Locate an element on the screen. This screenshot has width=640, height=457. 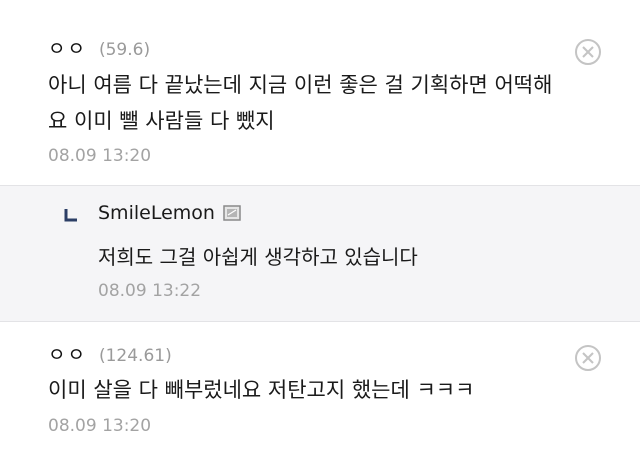
reply-text: 저희도 그걸 아쉽게 생각하고 있습니다 is located at coordinates (258, 257).